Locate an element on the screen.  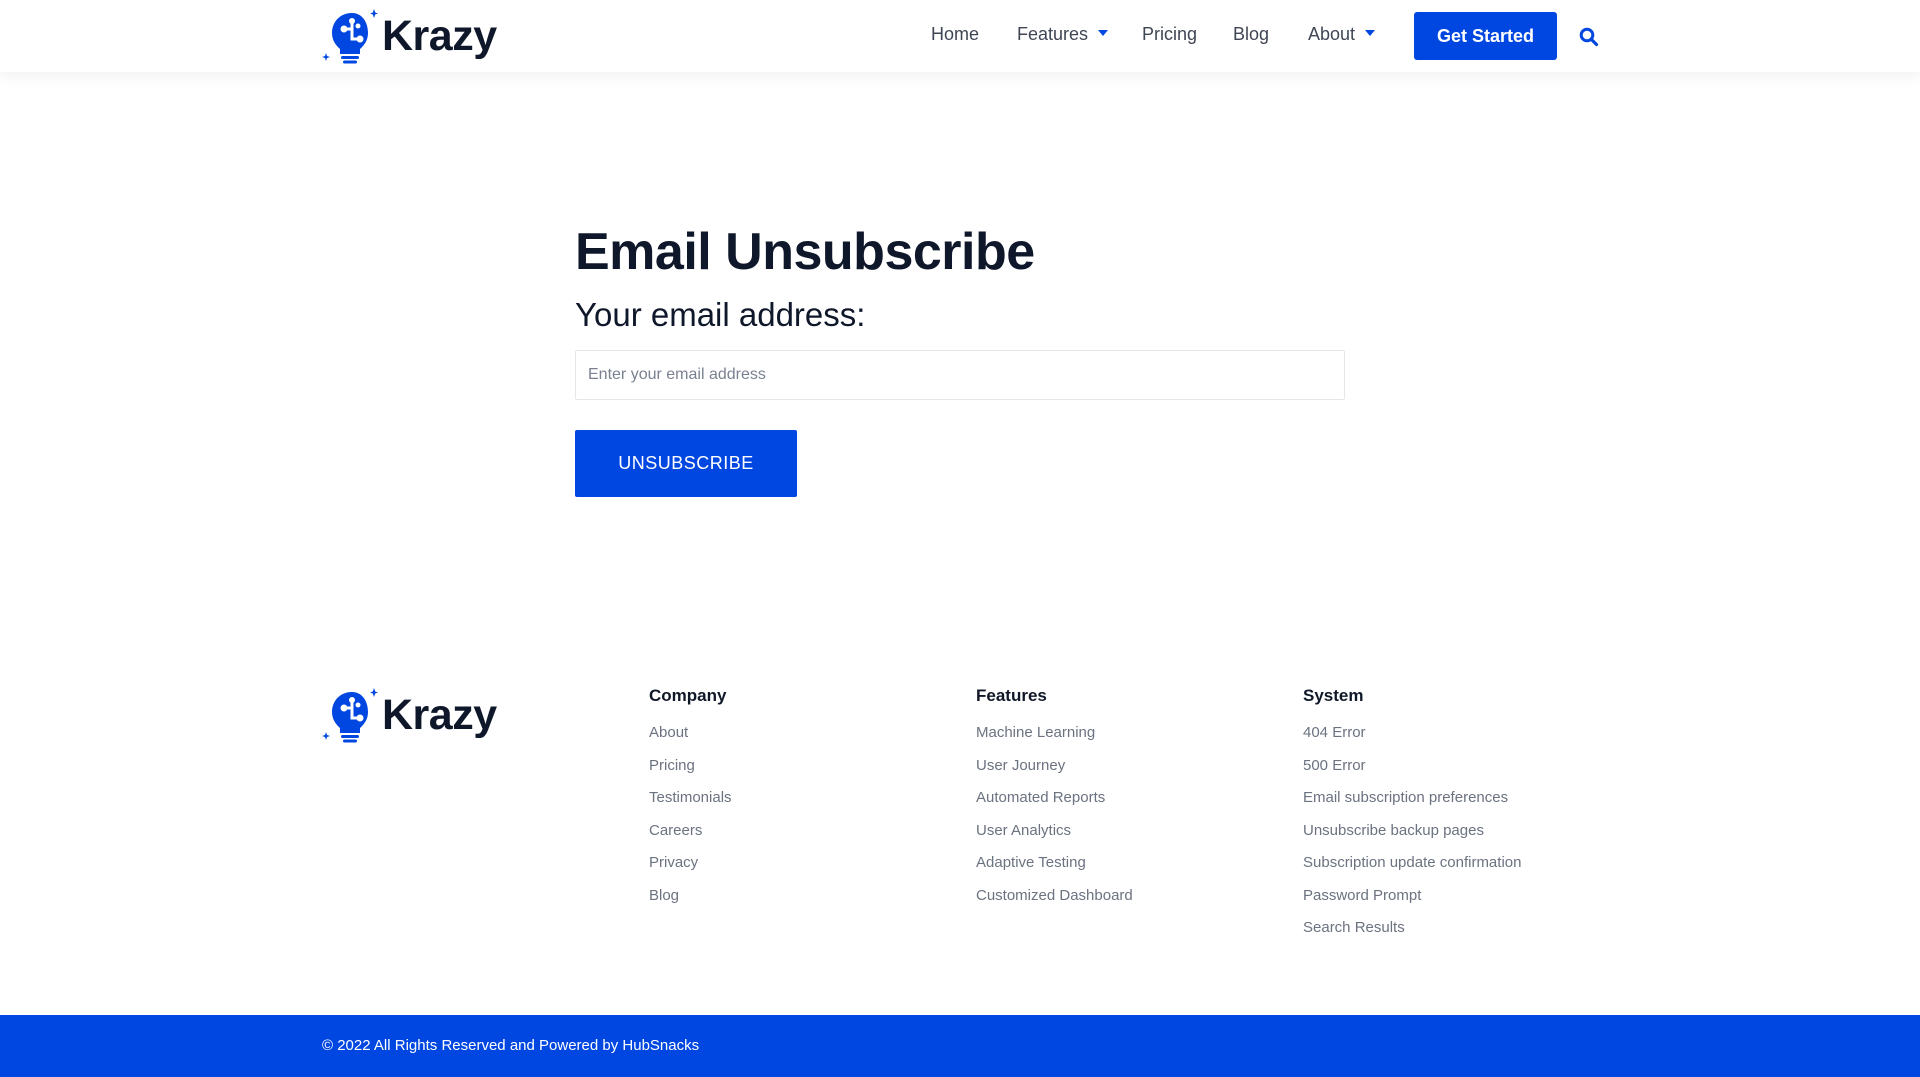
nav-about: About is located at coordinates (1342, 34).